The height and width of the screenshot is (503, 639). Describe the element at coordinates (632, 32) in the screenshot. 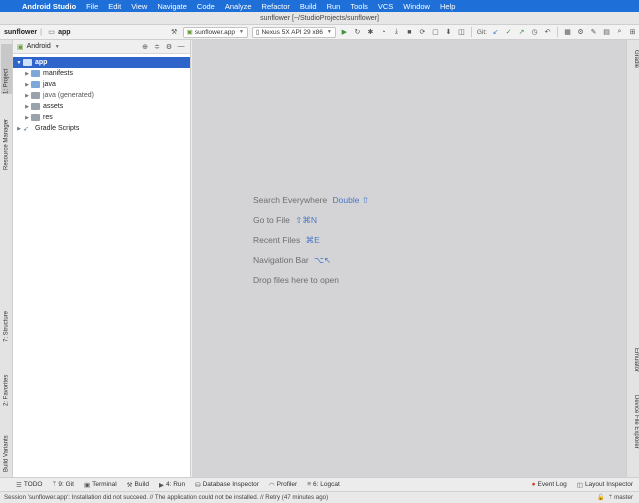

I see `ide-features-icon: ⊞` at that location.